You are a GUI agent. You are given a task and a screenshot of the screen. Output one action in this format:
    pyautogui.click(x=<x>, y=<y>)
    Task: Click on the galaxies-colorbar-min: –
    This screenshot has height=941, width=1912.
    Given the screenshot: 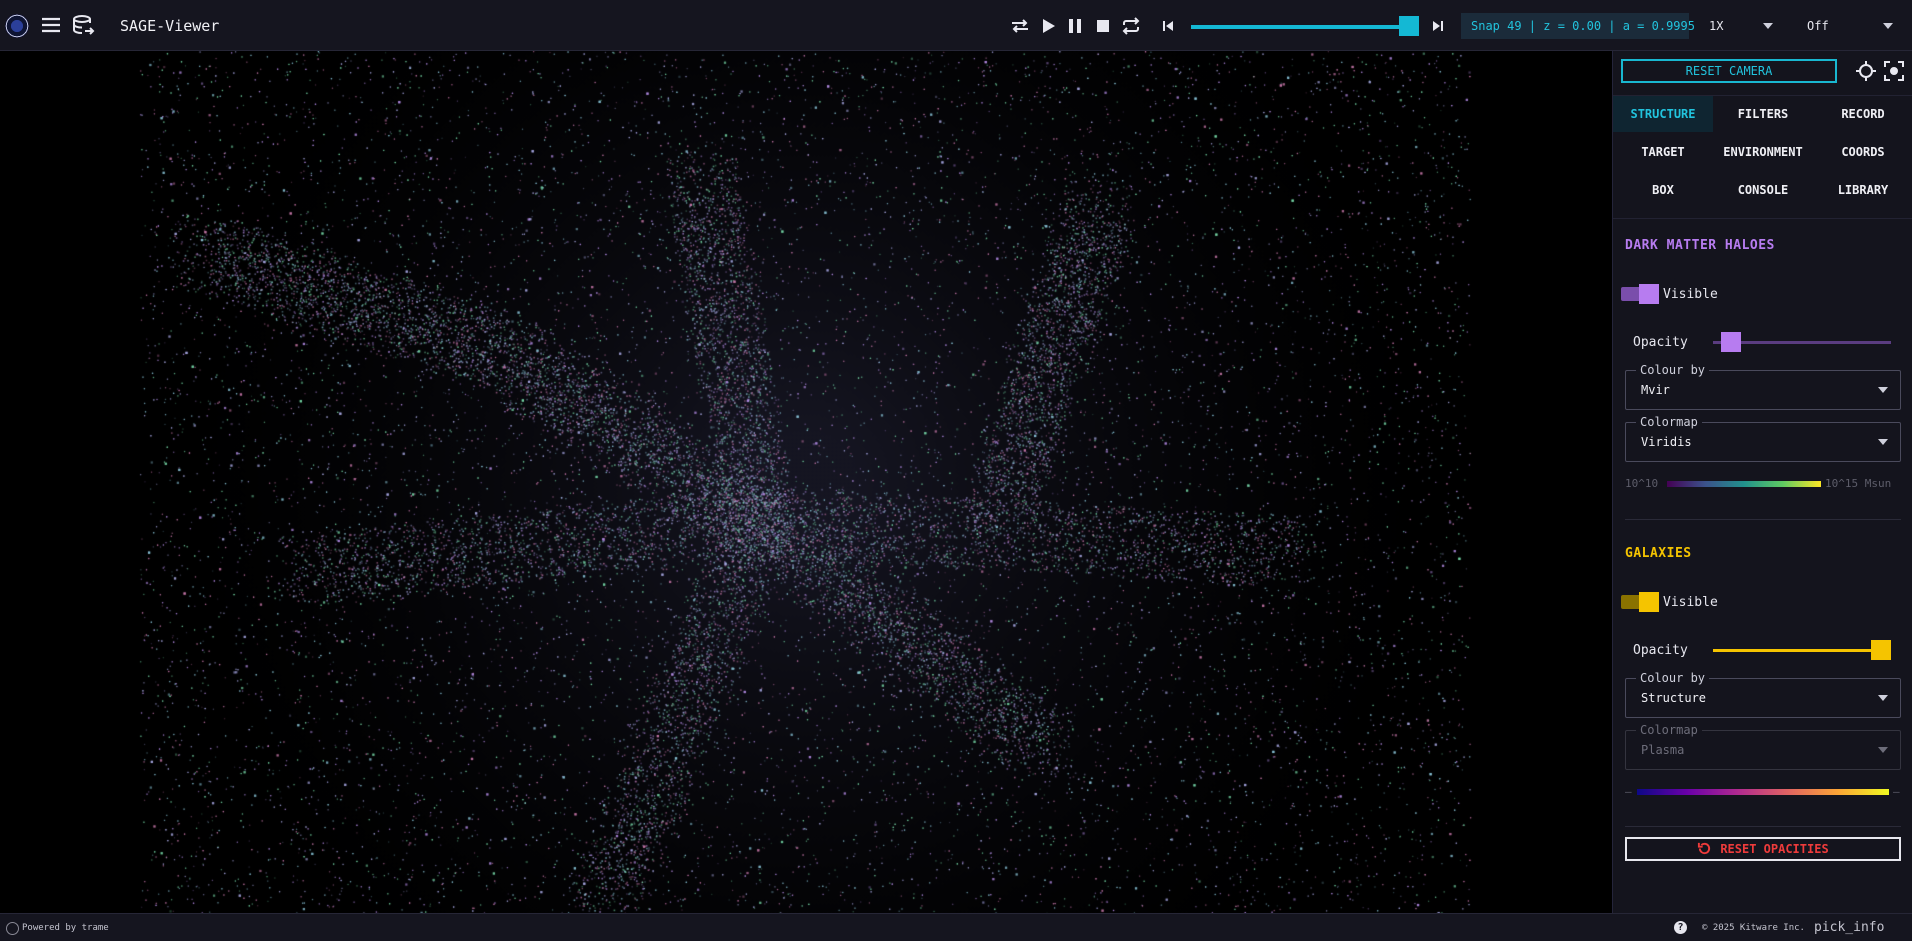 What is the action you would take?
    pyautogui.click(x=1628, y=791)
    